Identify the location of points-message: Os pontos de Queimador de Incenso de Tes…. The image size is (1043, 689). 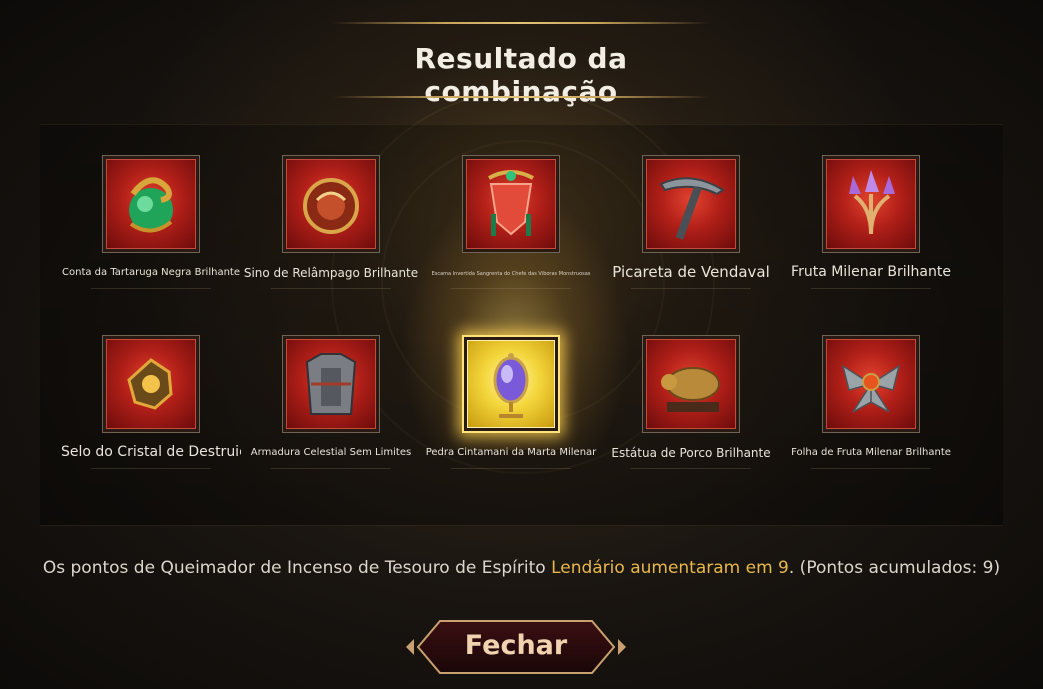
(521, 568).